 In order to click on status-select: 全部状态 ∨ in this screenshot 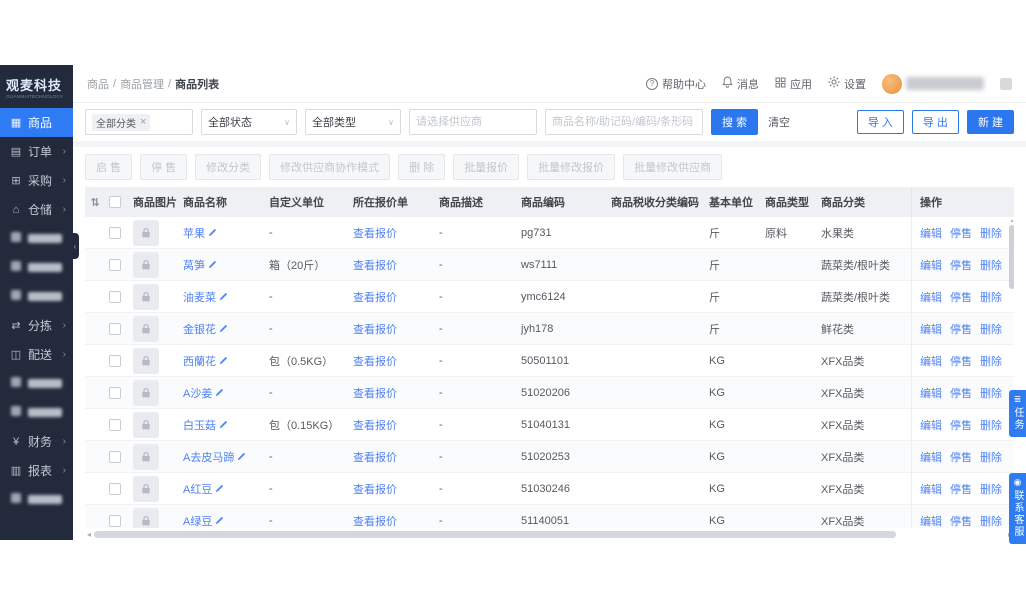, I will do `click(249, 122)`.